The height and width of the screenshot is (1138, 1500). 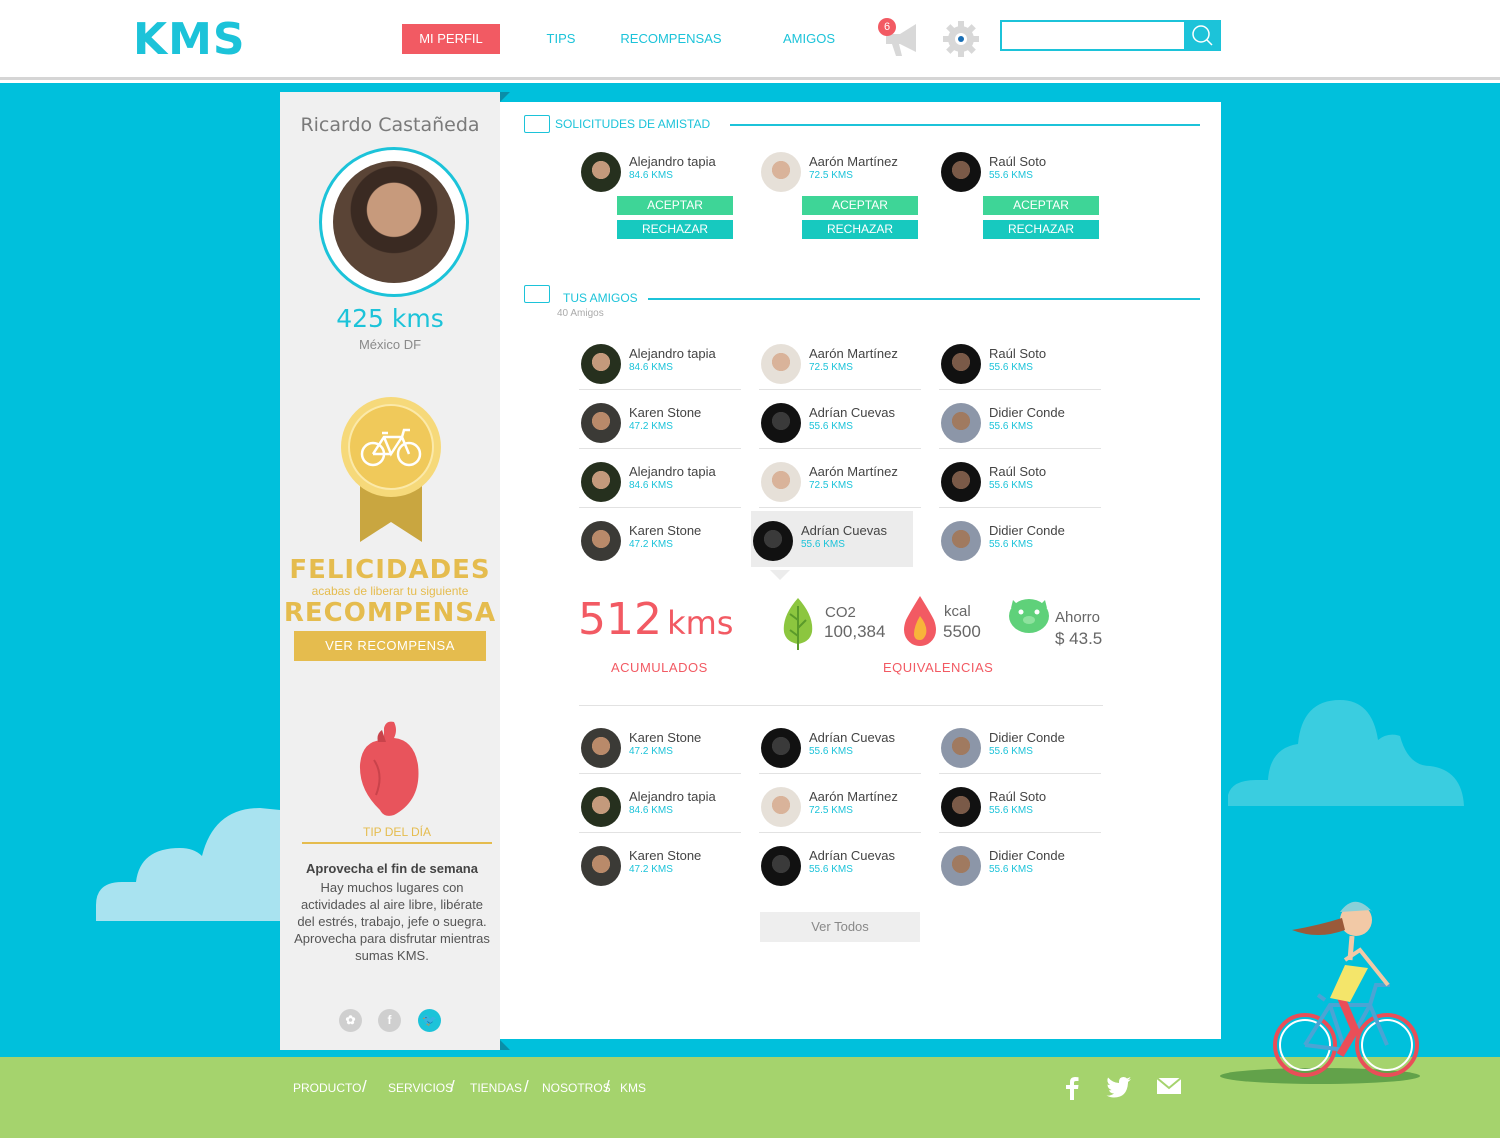 What do you see at coordinates (1202, 35) in the screenshot?
I see `search-button` at bounding box center [1202, 35].